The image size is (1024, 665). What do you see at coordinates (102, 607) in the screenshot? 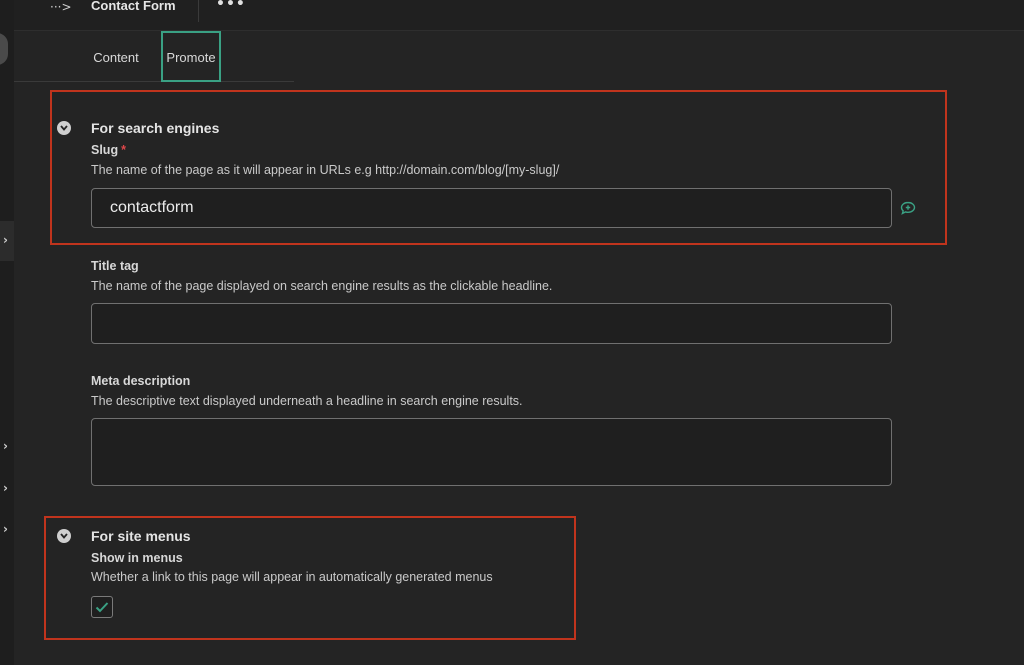
I see `show-in-menus-checkbox` at bounding box center [102, 607].